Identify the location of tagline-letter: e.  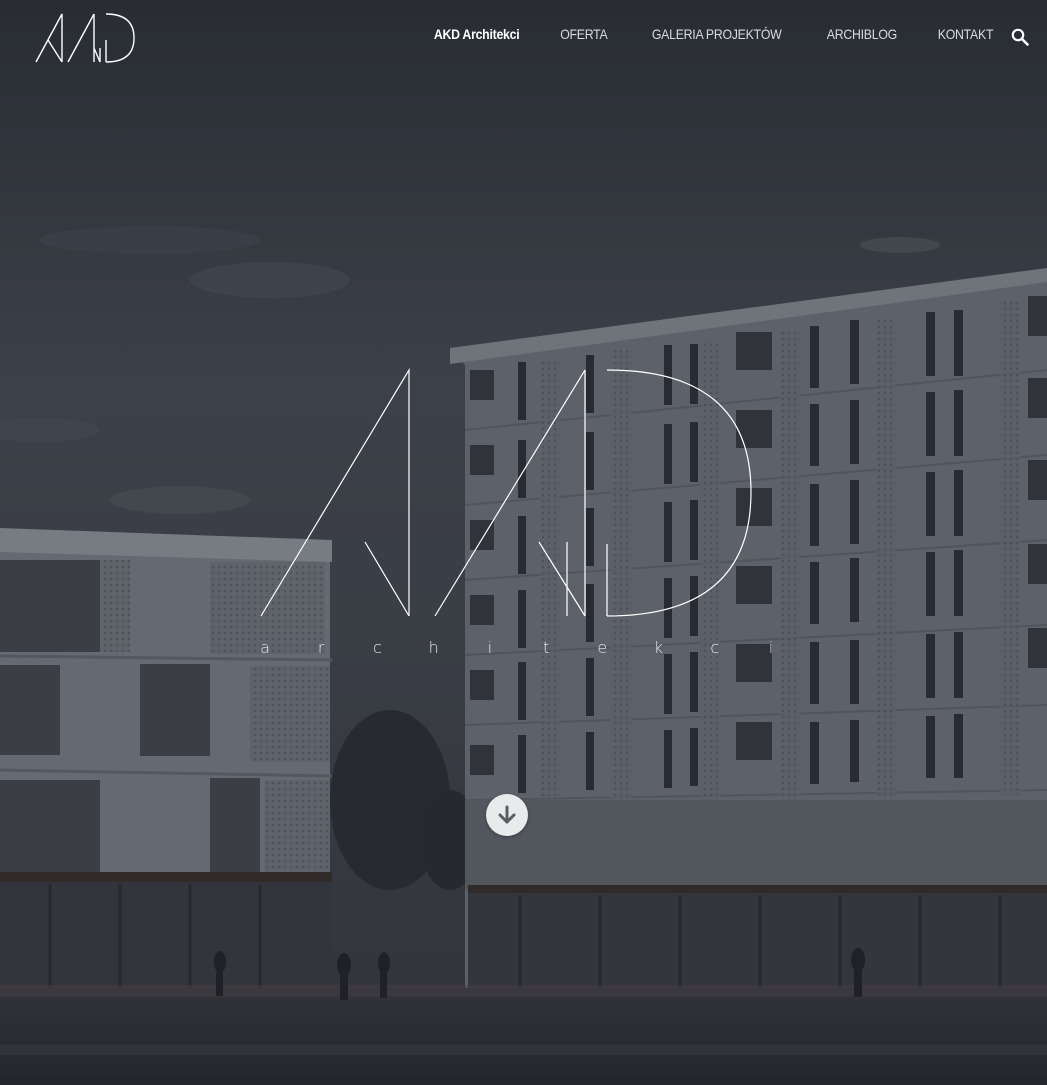
(602, 647).